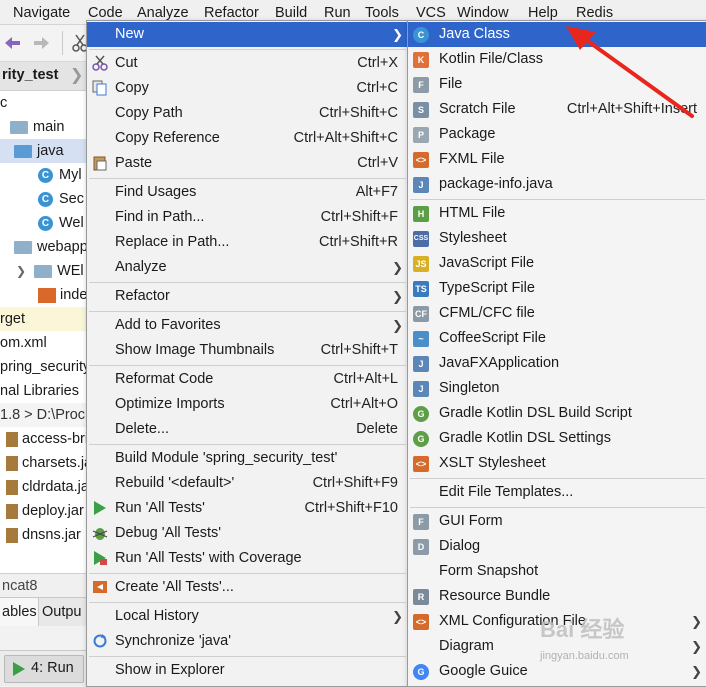  Describe the element at coordinates (557, 413) in the screenshot. I see `new-item-gradle-kotlin-dsl-build-script: G Gradle Kotlin DSL Build Script` at that location.